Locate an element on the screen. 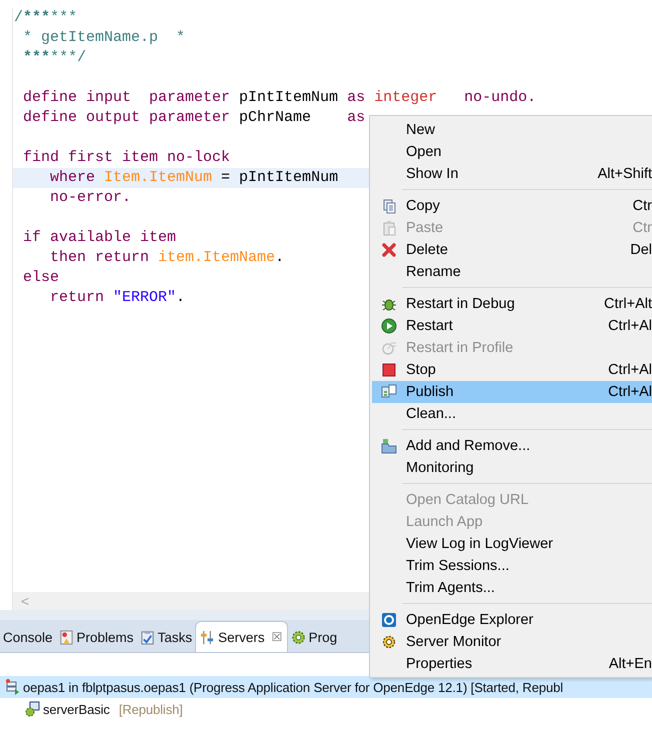  menu-item: OpenEdge Explorer is located at coordinates (512, 620).